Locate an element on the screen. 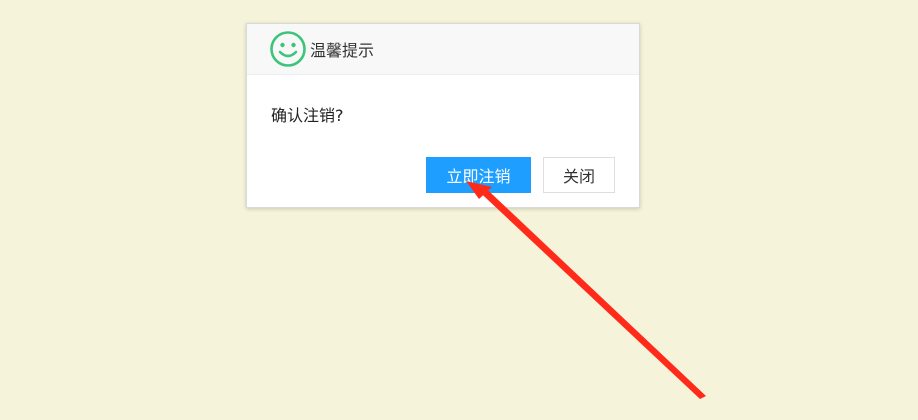 The width and height of the screenshot is (918, 420). close-button: 关闭 is located at coordinates (579, 175).